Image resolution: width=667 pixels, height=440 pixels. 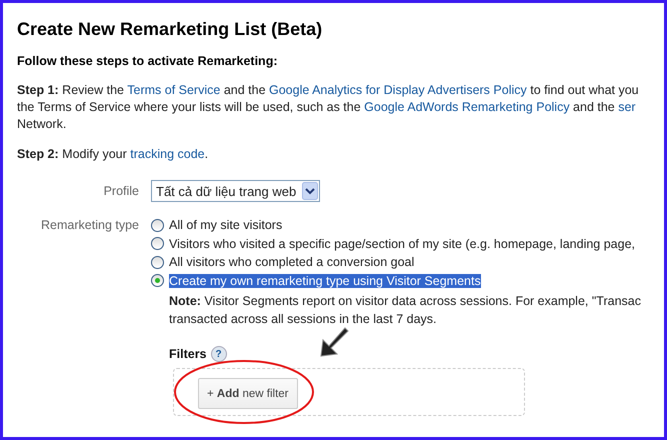 What do you see at coordinates (235, 191) in the screenshot?
I see `profile-dropdown: Tất cả dữ liệu trang web` at bounding box center [235, 191].